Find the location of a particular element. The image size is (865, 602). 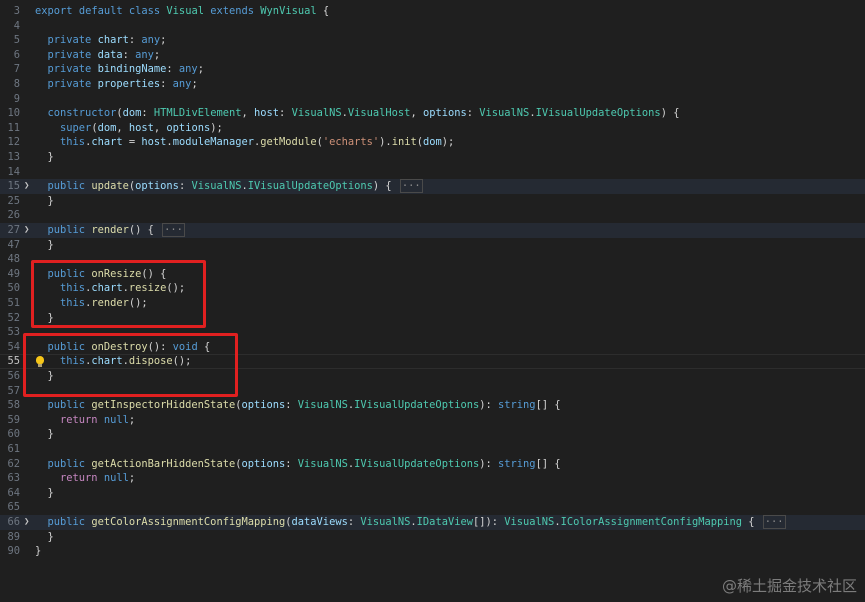

code-line: 53 is located at coordinates (432, 332).